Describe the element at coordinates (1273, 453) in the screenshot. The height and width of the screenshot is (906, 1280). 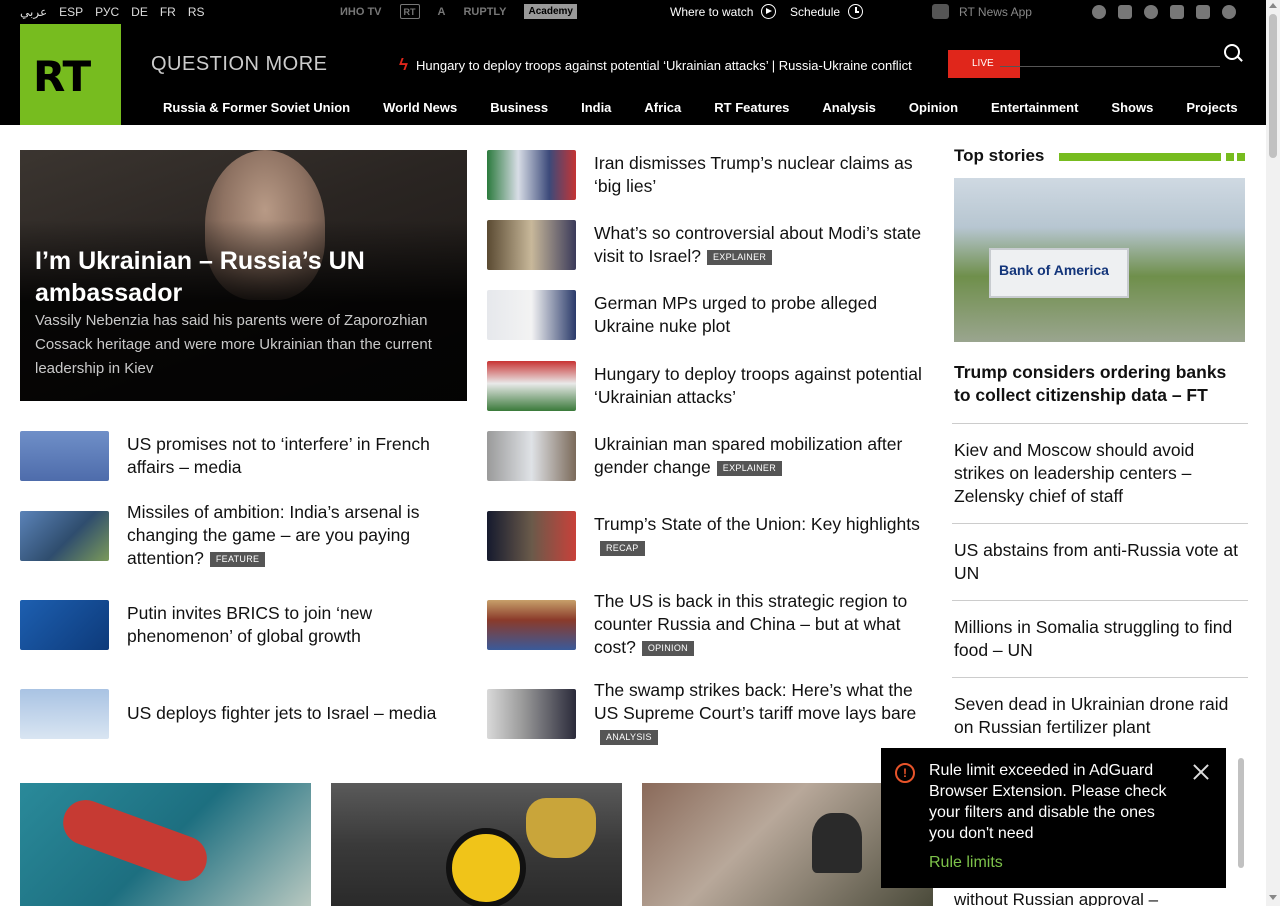
I see `page-scrollbar` at that location.